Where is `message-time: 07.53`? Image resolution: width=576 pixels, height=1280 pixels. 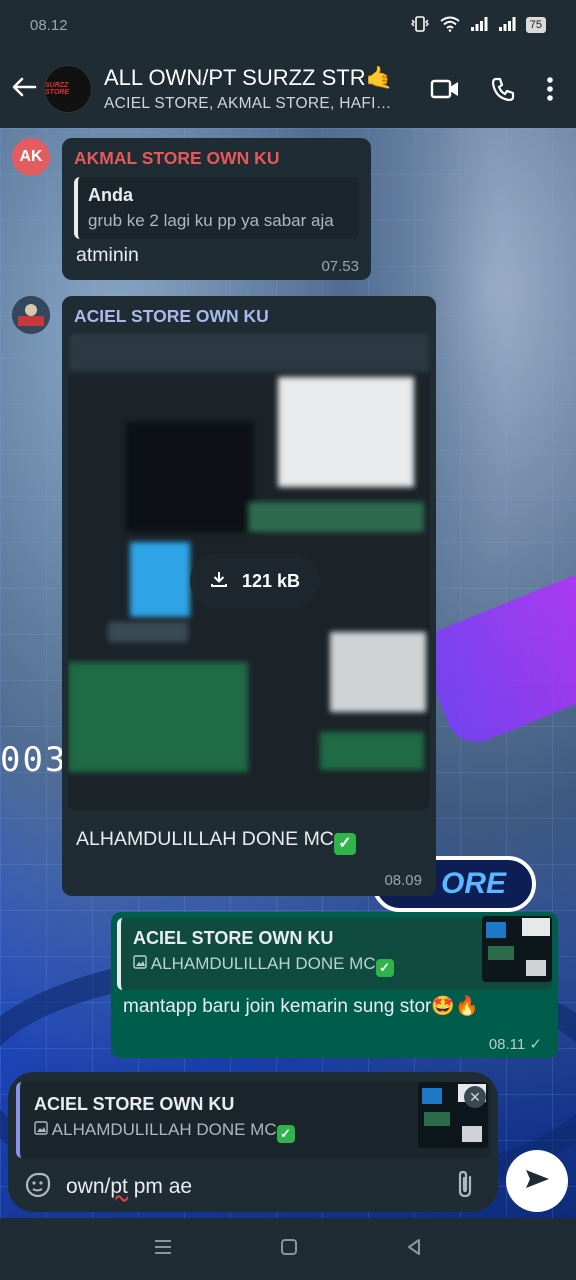
message-time: 07.53 is located at coordinates (340, 266).